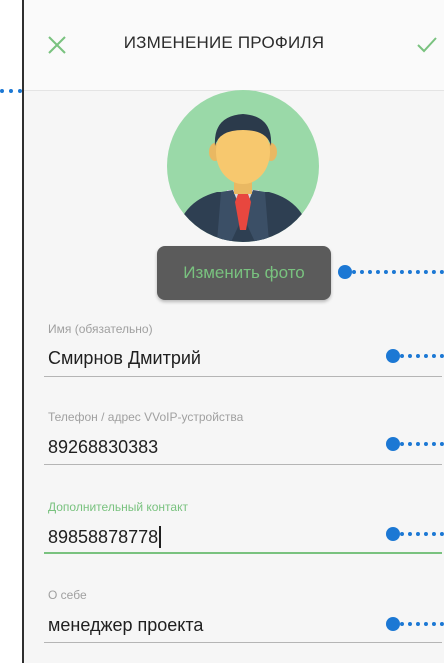  I want to click on phone-field-underline, so click(243, 464).